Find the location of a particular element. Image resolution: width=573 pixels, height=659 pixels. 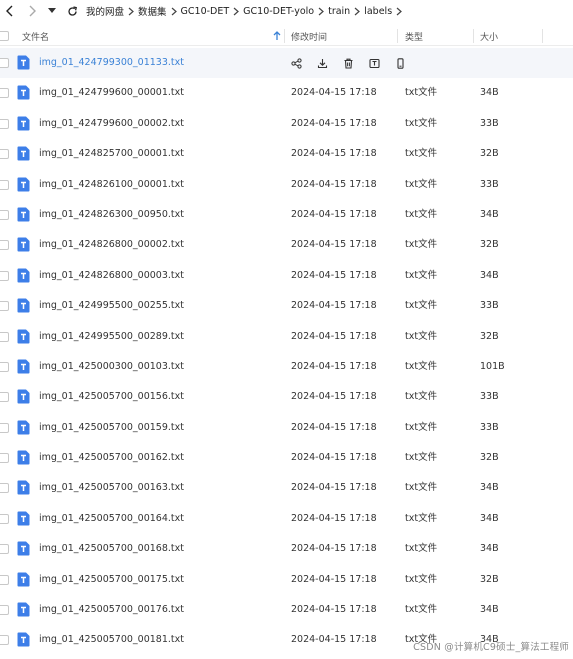

breadcrumb-item: 数据集 is located at coordinates (152, 11).